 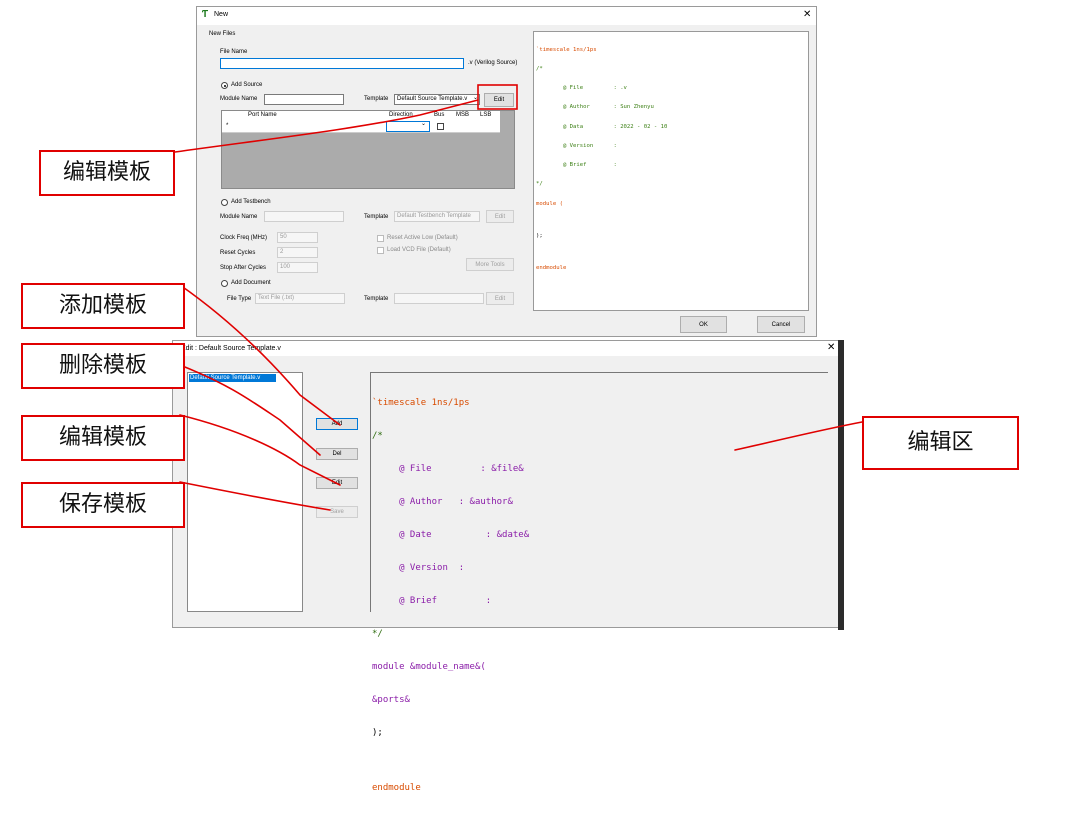 What do you see at coordinates (107, 173) in the screenshot?
I see `callout-edit-template-top: 编辑模板` at bounding box center [107, 173].